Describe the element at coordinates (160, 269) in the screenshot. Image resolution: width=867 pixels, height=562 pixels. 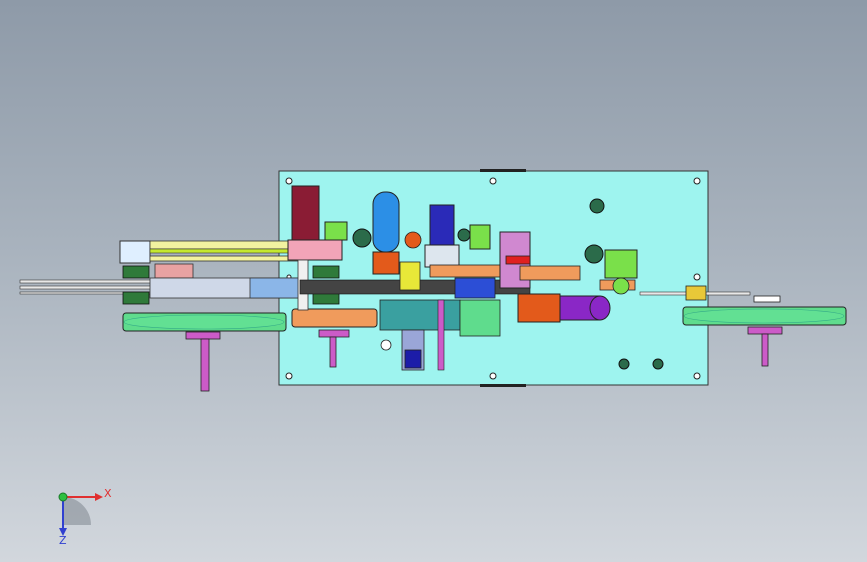
I see `left-feed-rail` at that location.